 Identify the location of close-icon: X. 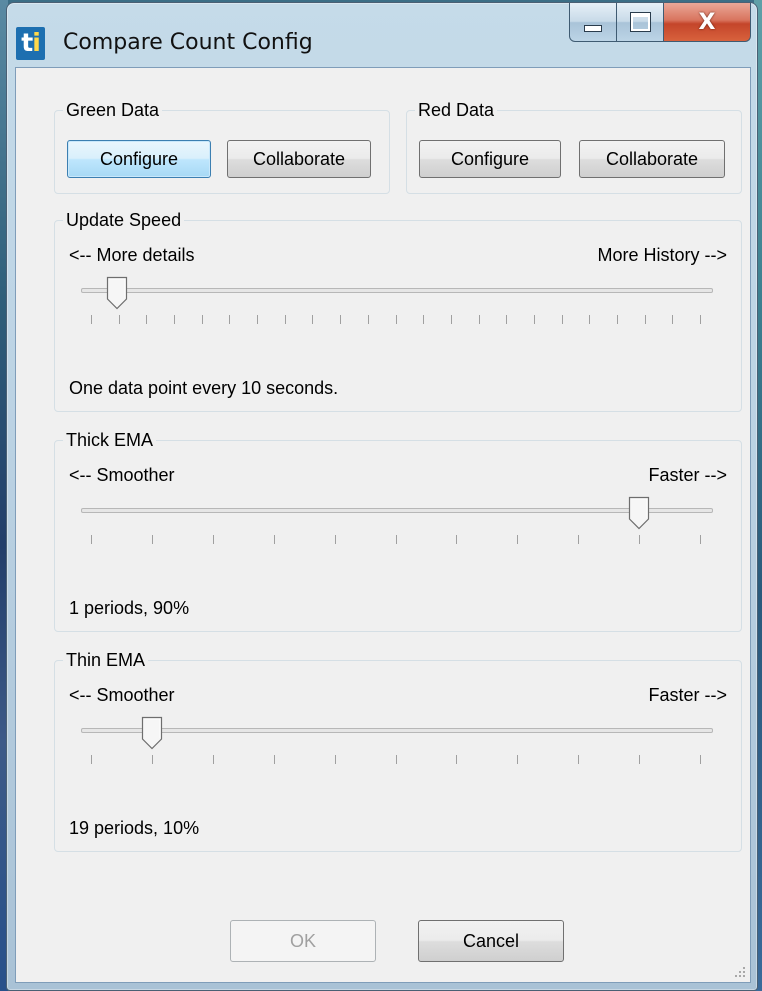
(707, 22).